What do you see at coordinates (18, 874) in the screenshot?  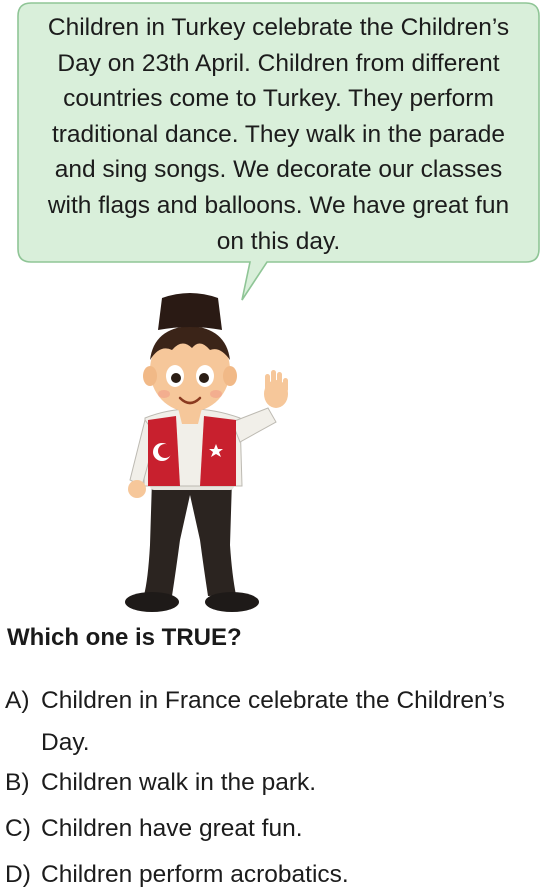 I see `option-letter: D)` at bounding box center [18, 874].